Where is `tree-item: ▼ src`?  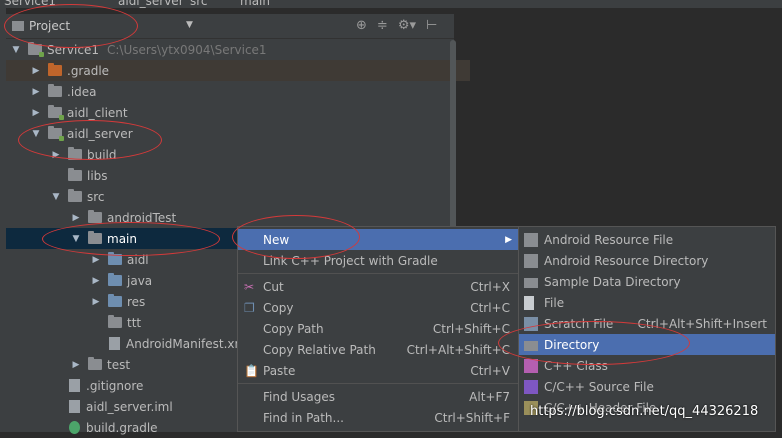
tree-item: ▼ src is located at coordinates (248, 196).